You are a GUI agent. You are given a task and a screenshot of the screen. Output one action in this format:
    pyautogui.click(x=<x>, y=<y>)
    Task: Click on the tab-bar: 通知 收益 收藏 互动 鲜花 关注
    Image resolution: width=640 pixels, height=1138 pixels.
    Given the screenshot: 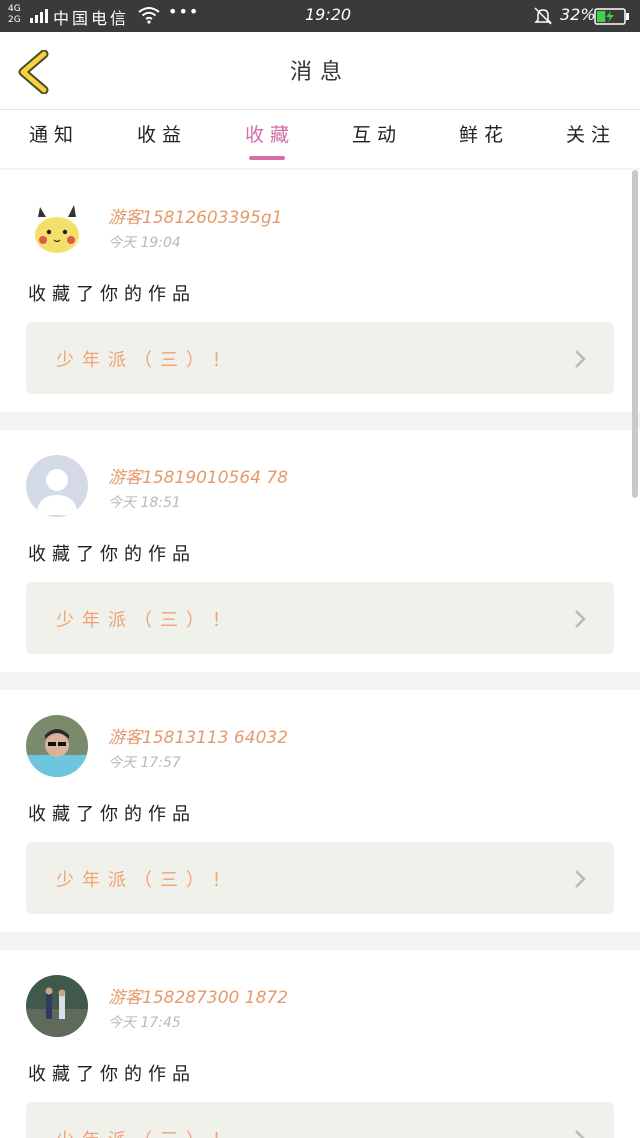 What is the action you would take?
    pyautogui.click(x=320, y=139)
    